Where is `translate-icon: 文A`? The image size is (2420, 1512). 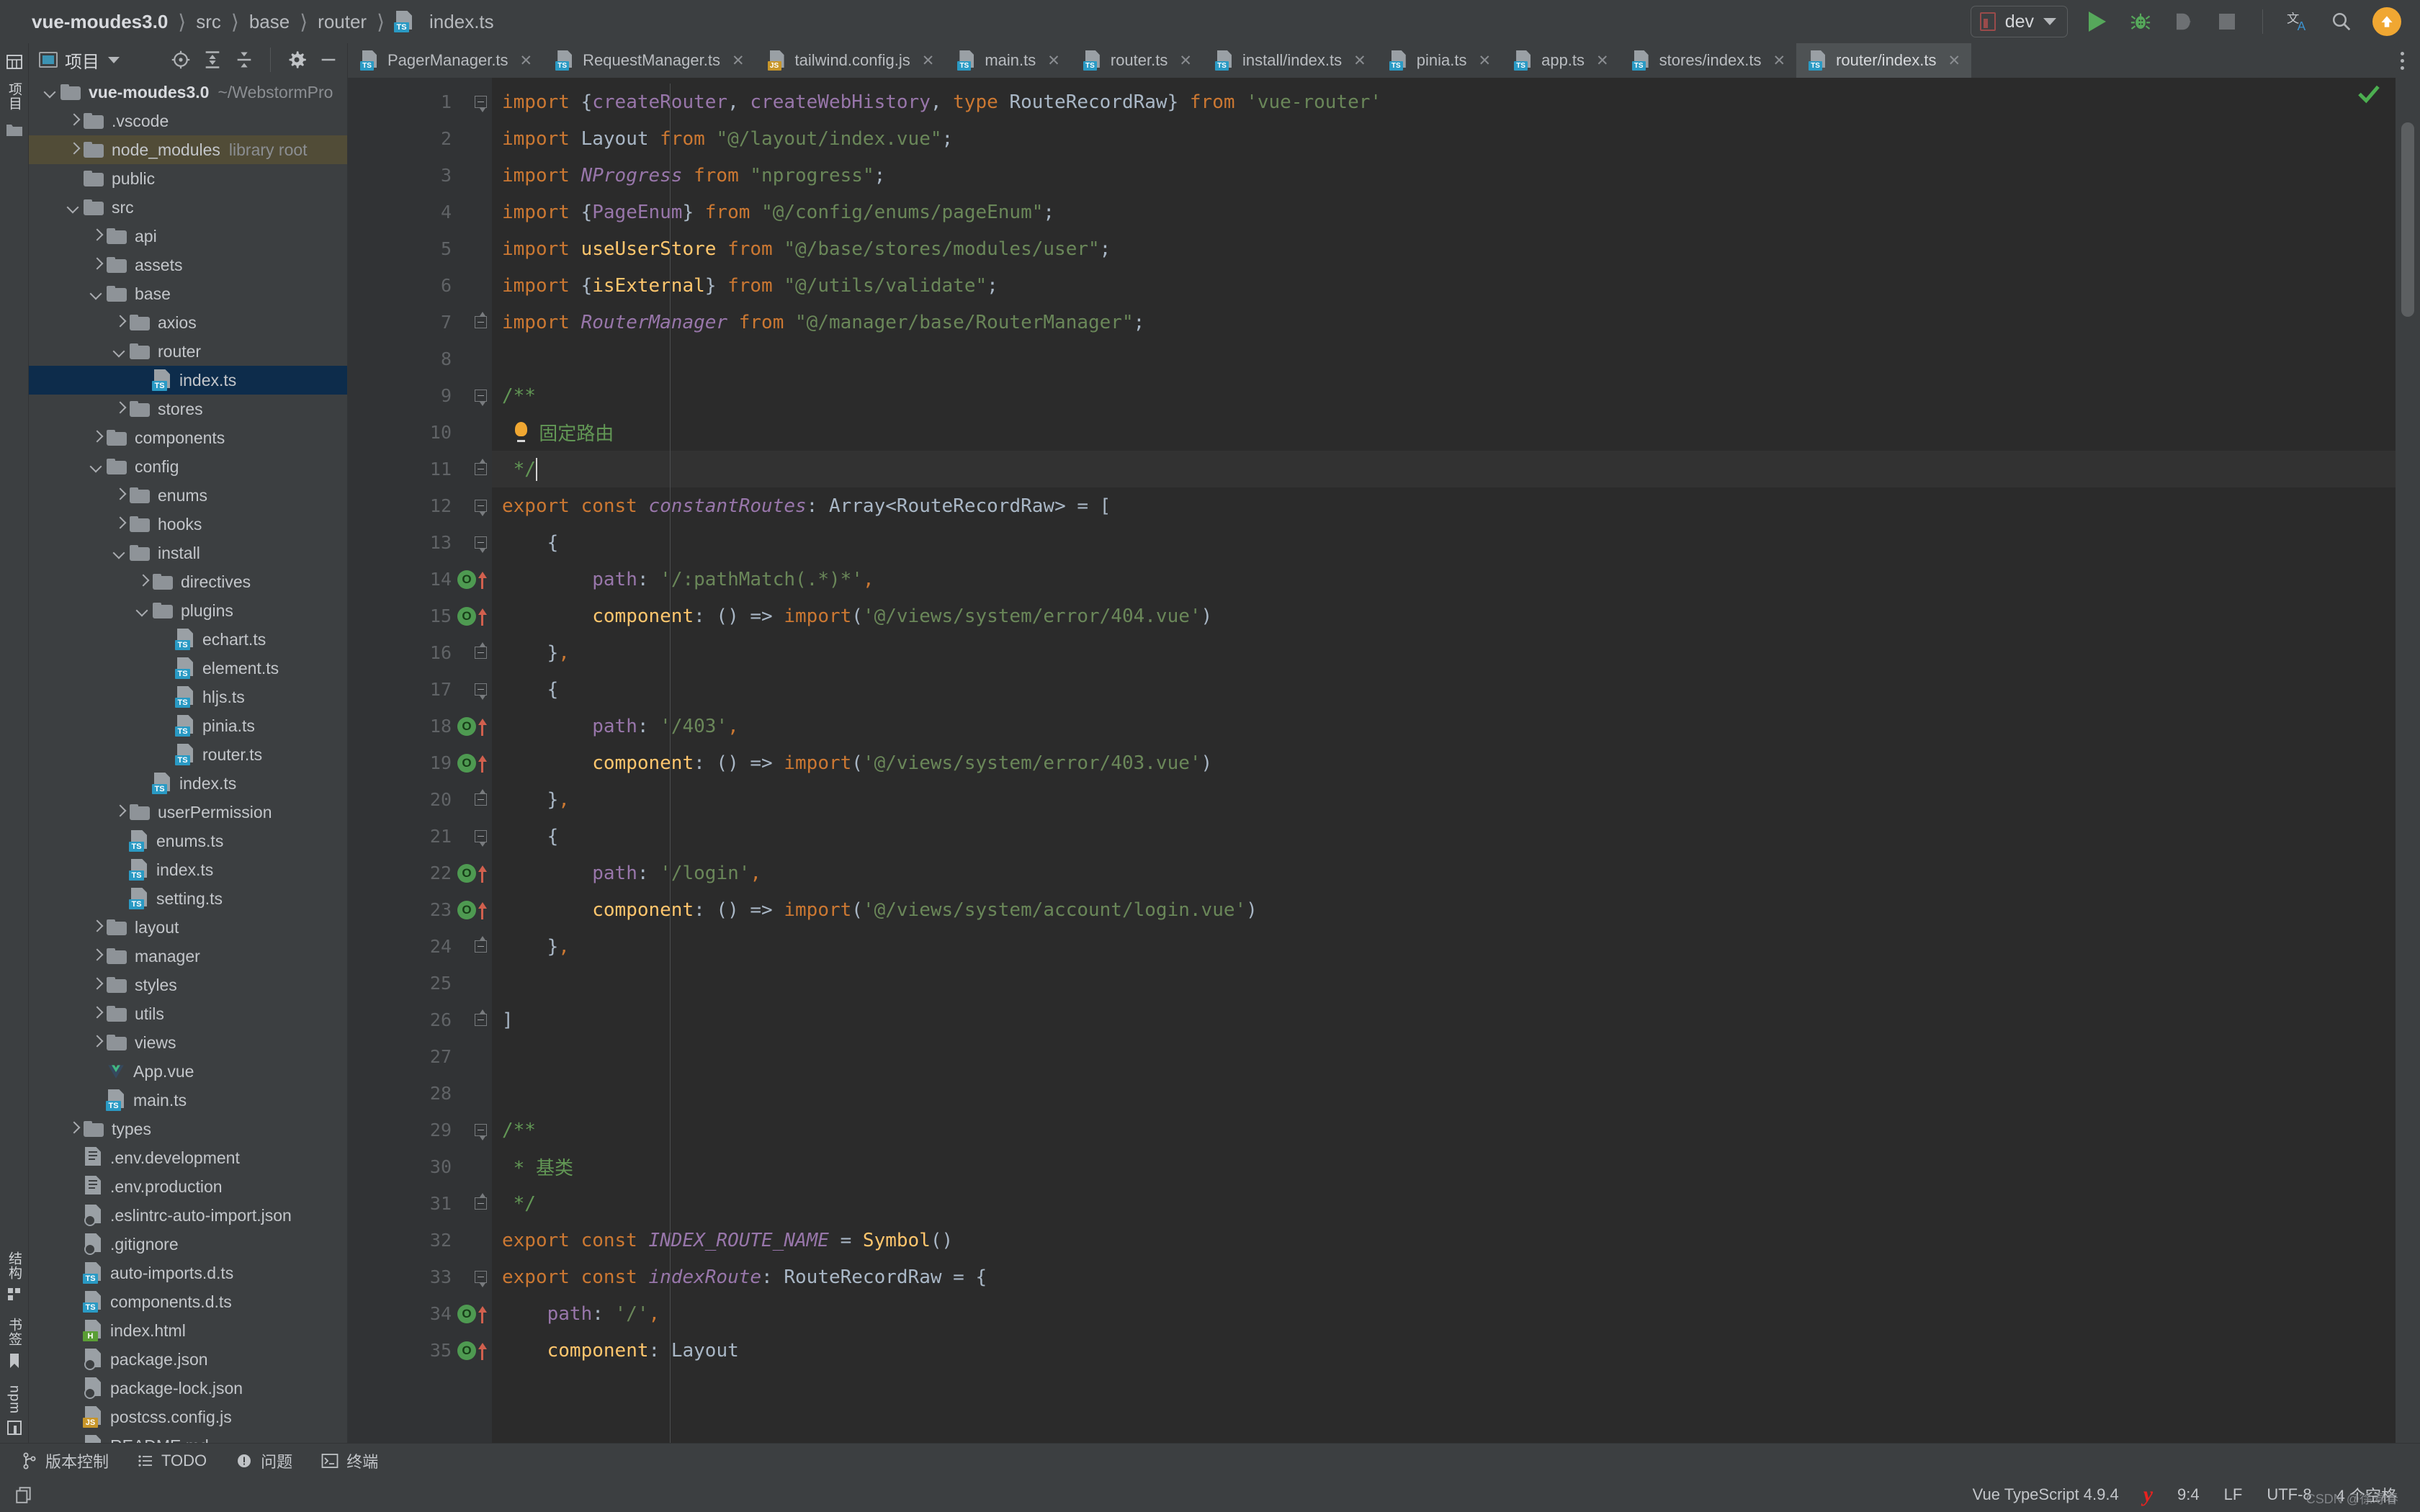
translate-icon: 文A is located at coordinates (2298, 21).